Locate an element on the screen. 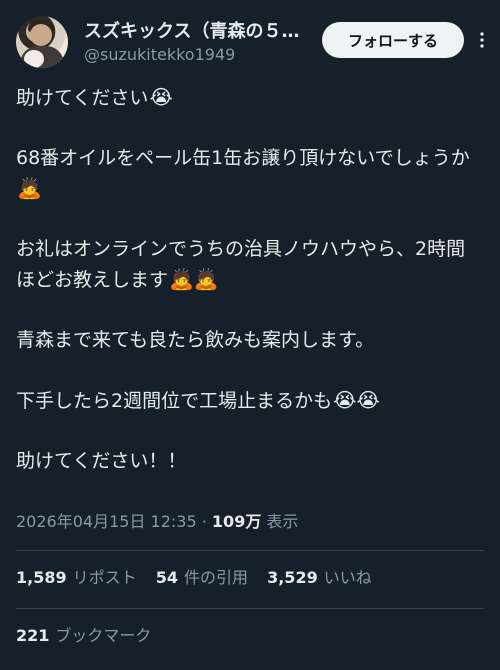  crying-face-emoji: 😭😭 is located at coordinates (356, 400).